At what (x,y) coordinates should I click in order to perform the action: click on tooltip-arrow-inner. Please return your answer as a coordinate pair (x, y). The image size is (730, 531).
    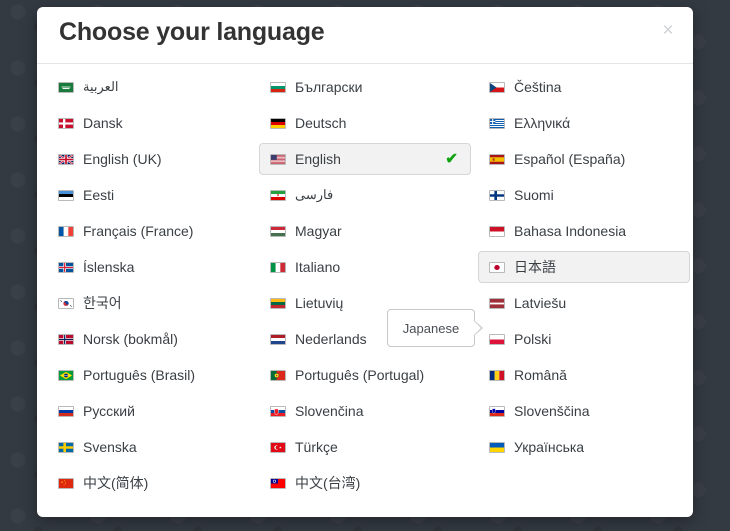
    Looking at the image, I should click on (477, 328).